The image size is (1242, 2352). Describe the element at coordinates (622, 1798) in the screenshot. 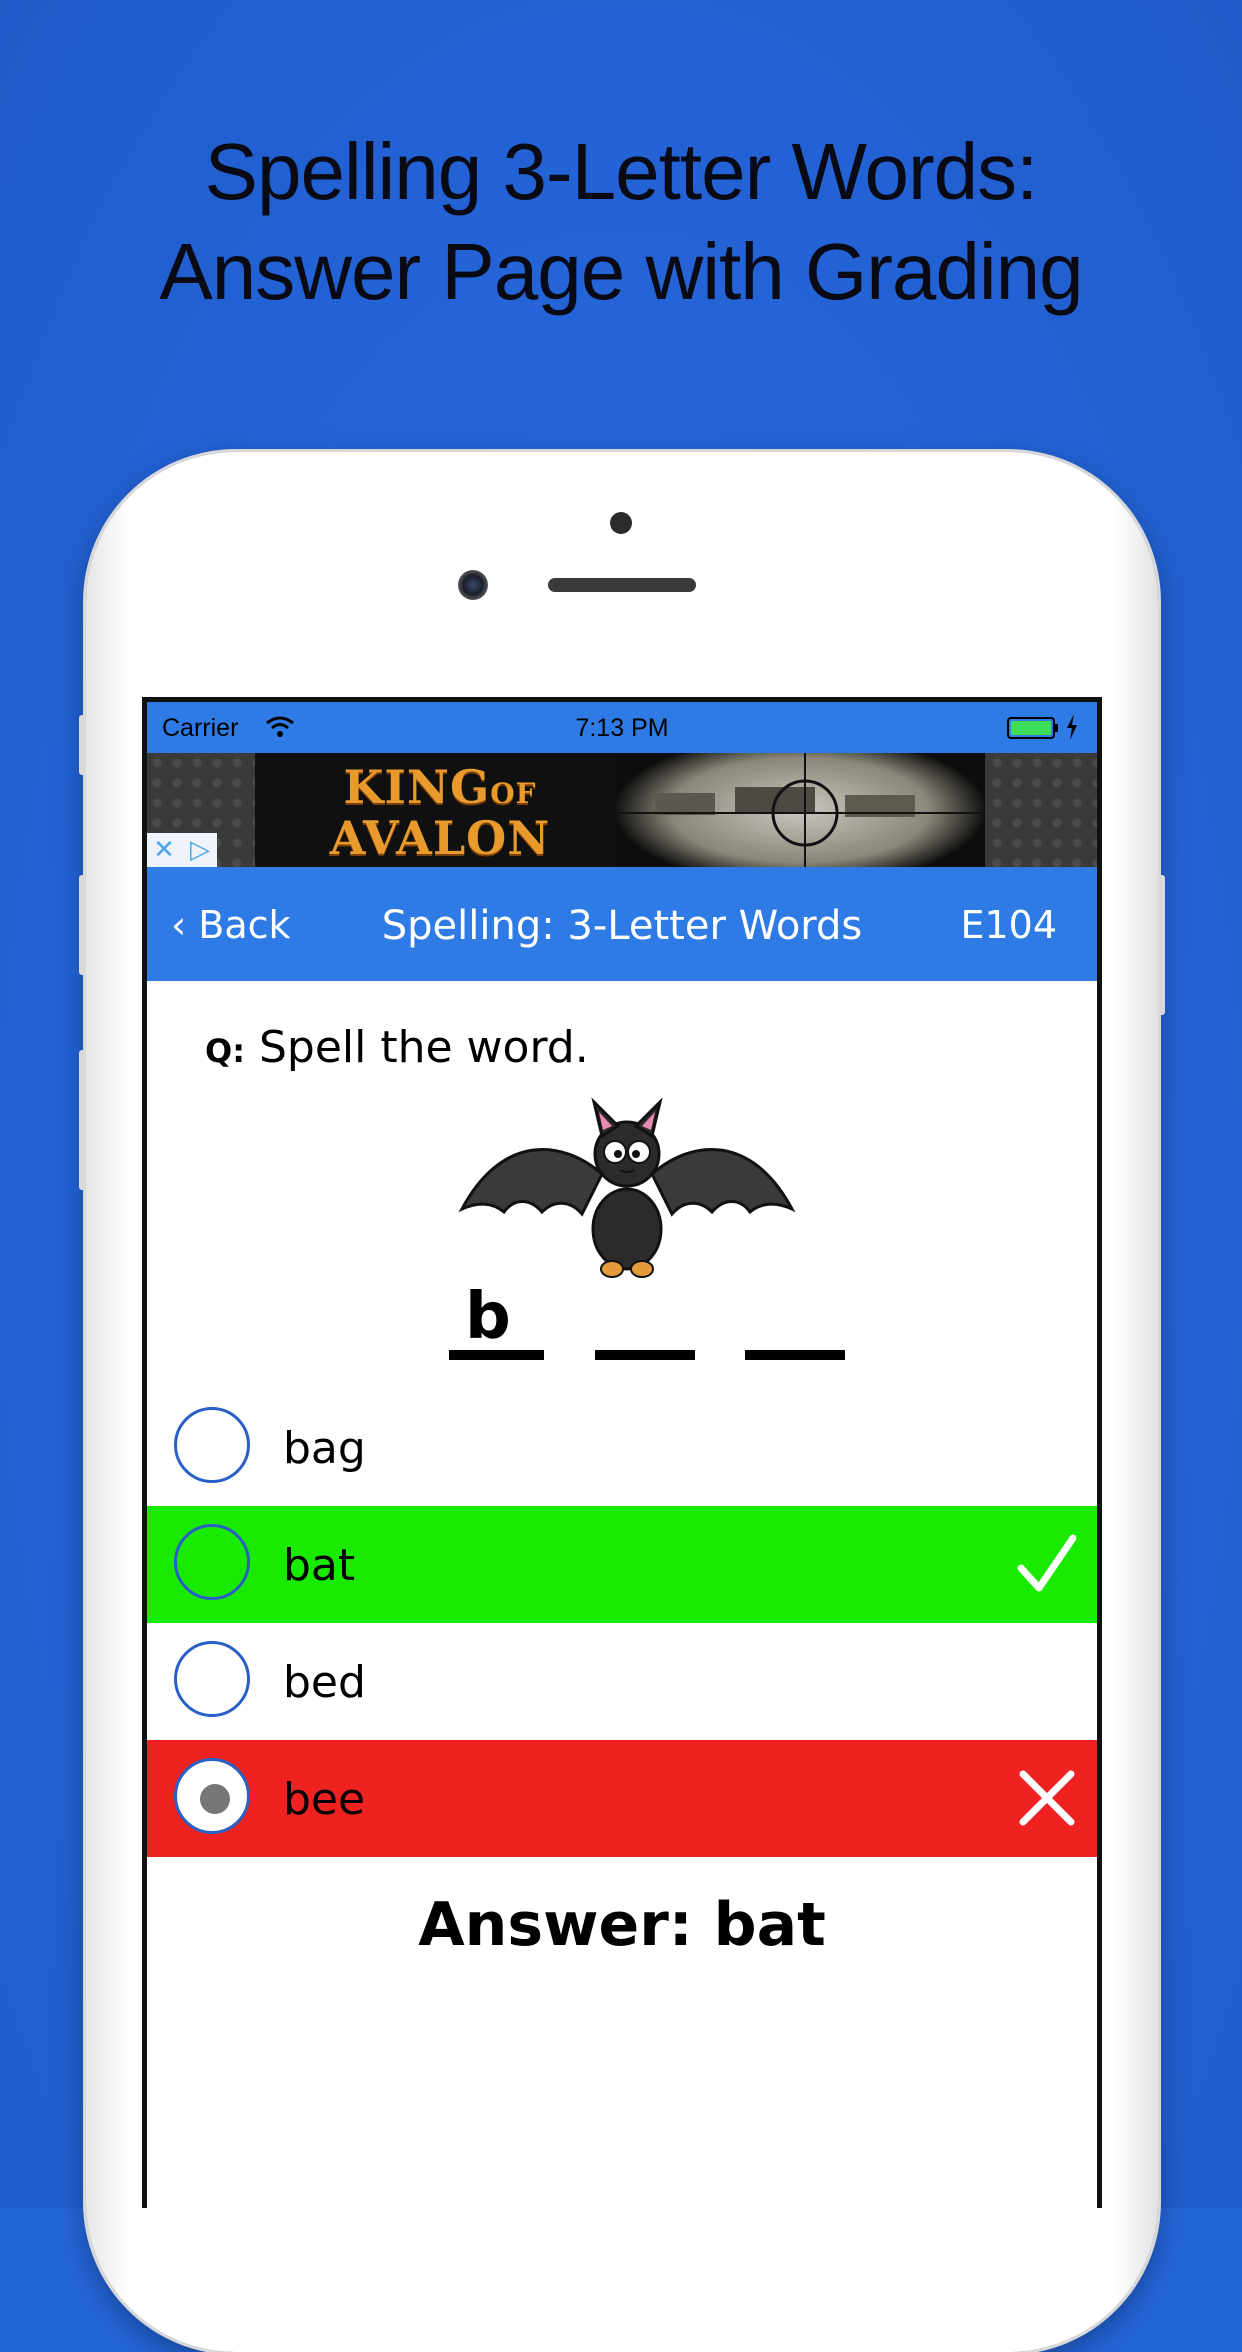

I see `option-bee: bee` at that location.